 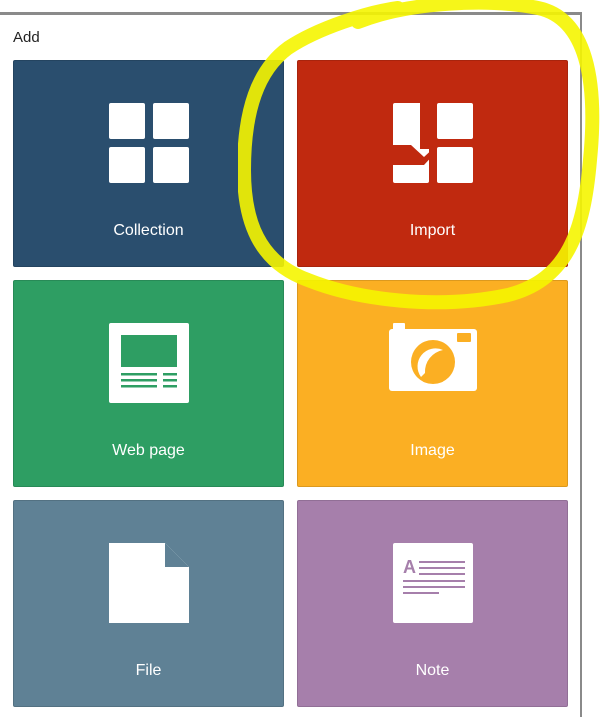 What do you see at coordinates (26, 37) in the screenshot?
I see `dialog-title: Add` at bounding box center [26, 37].